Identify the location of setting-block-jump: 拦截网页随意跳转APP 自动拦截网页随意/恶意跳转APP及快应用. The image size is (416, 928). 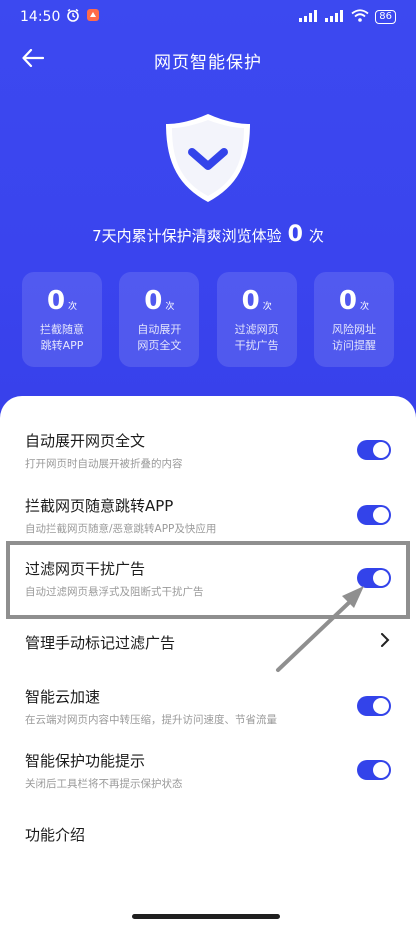
(208, 515).